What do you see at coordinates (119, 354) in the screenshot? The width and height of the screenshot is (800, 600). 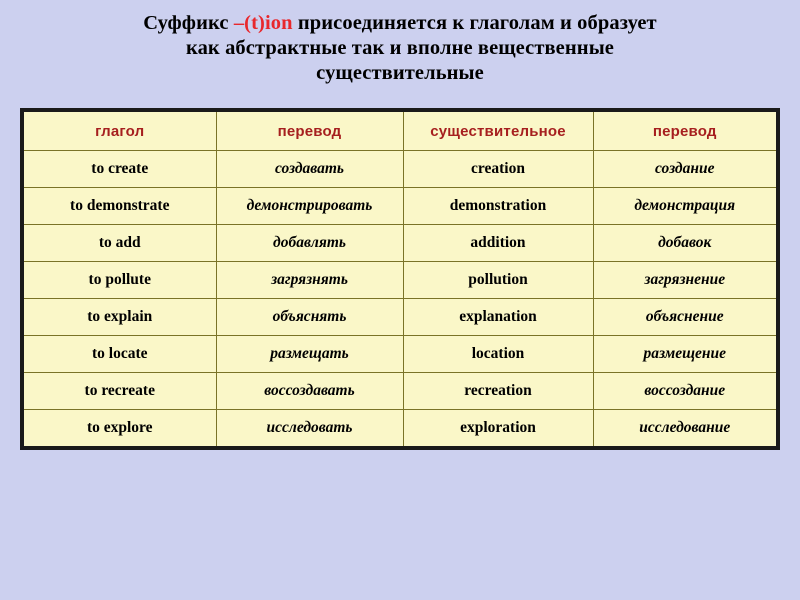 I see `cell-verb: to locate` at bounding box center [119, 354].